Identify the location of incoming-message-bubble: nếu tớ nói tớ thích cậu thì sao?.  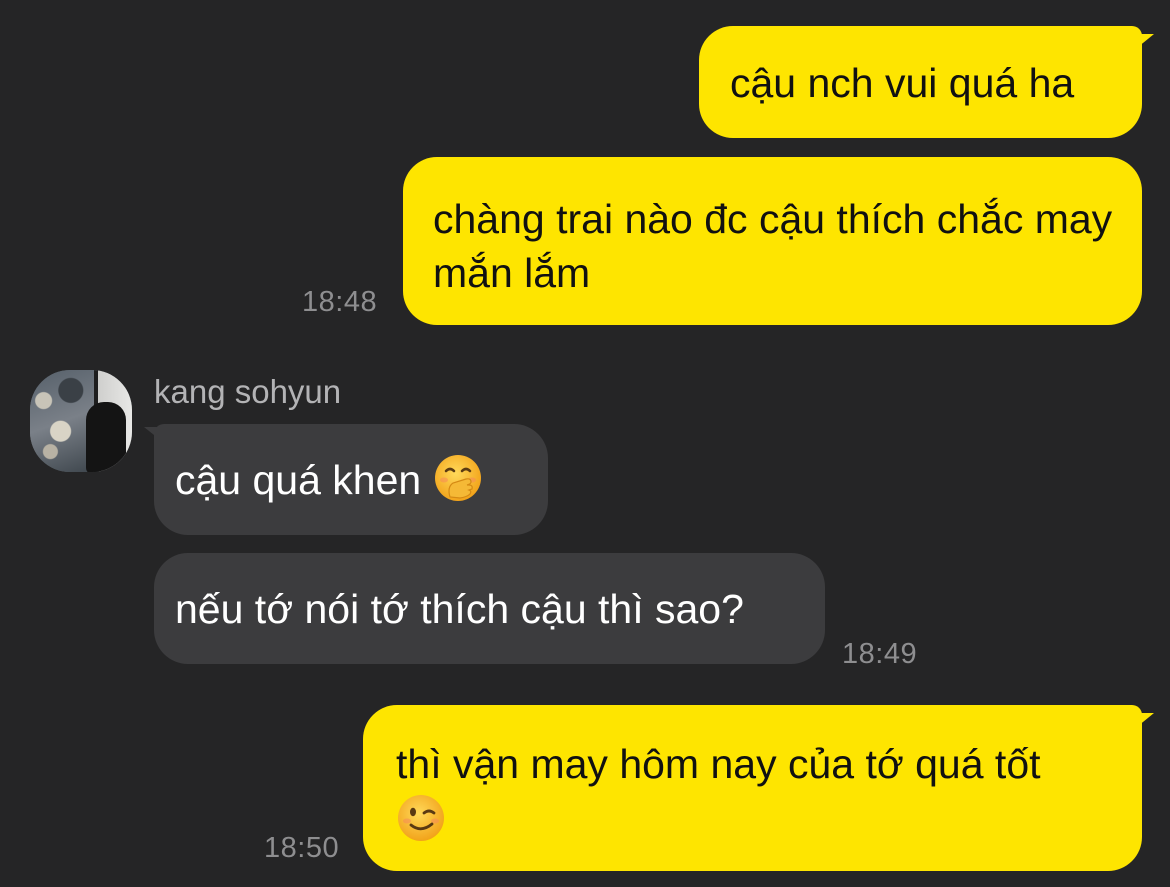
(489, 608).